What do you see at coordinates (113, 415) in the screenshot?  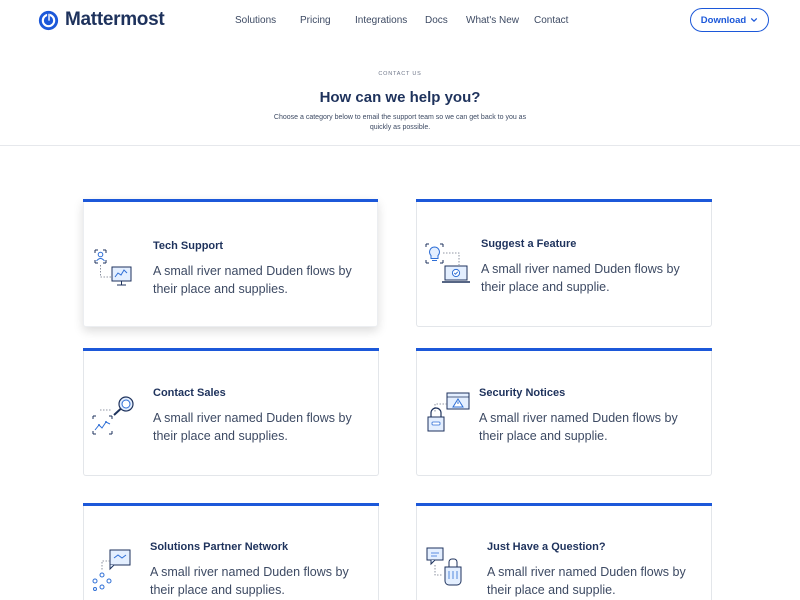 I see `magnifier-chart-icon` at bounding box center [113, 415].